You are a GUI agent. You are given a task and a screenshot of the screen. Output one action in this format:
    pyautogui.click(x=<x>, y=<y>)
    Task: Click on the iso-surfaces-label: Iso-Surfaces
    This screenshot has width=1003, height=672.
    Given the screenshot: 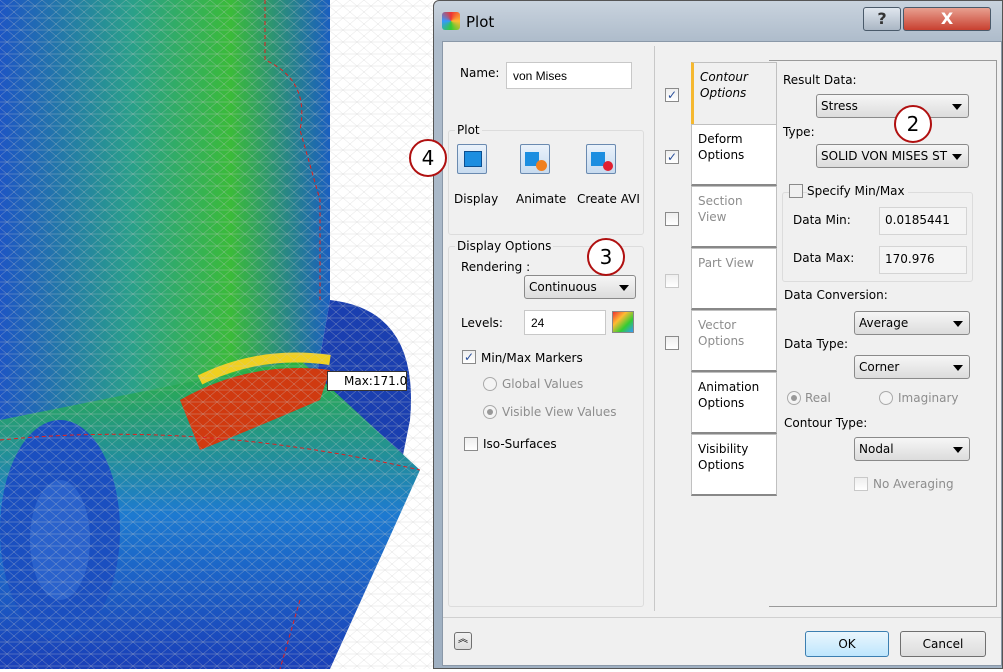 What is the action you would take?
    pyautogui.click(x=520, y=444)
    